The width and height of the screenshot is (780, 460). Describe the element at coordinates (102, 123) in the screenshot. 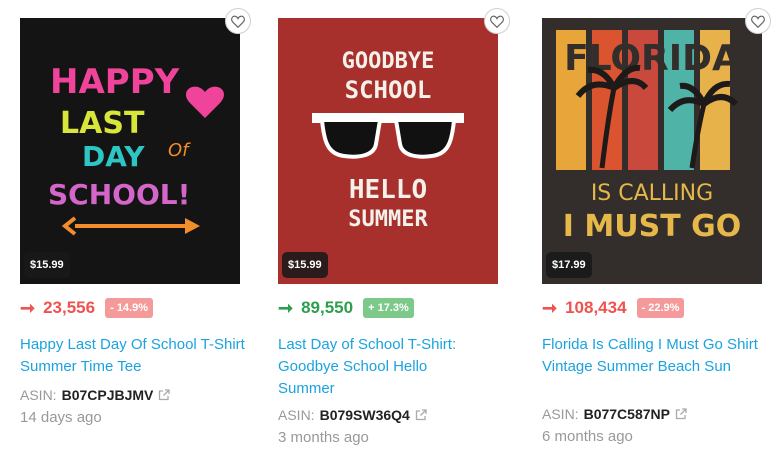

I see `svg-text: LAST` at that location.